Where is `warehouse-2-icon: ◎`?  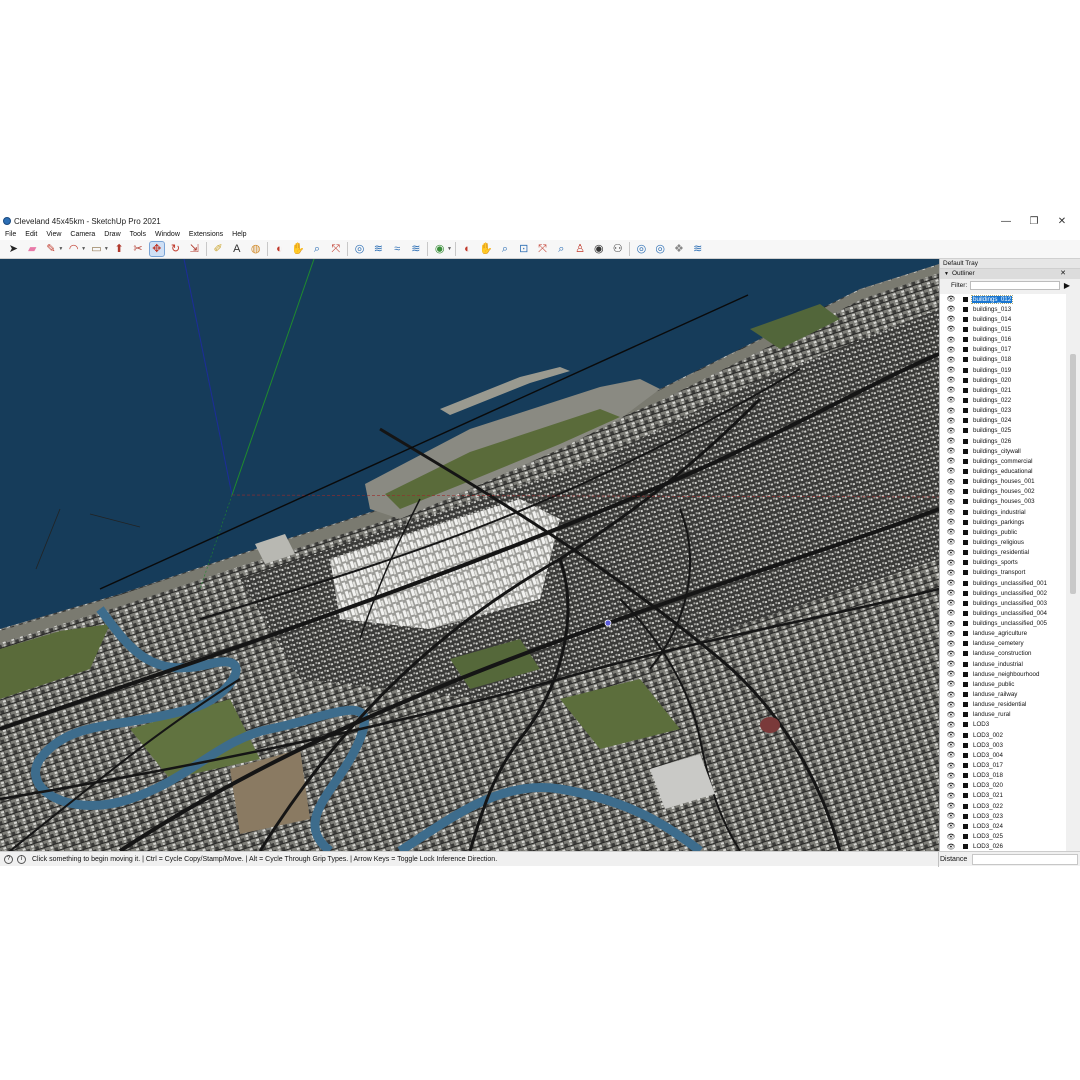 warehouse-2-icon: ◎ is located at coordinates (641, 249).